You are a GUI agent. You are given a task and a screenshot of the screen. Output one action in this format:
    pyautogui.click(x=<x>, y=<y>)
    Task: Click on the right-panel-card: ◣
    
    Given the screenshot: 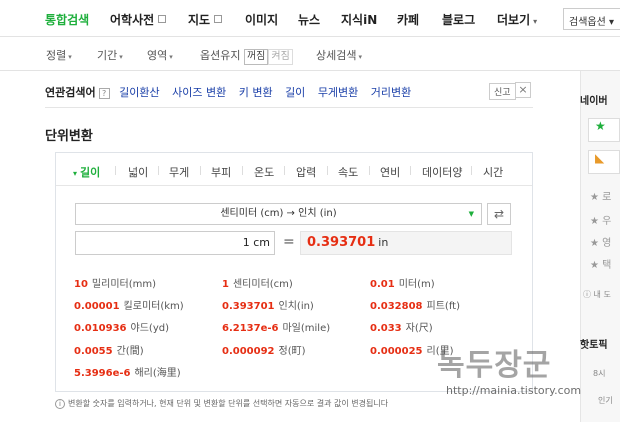 What is the action you would take?
    pyautogui.click(x=604, y=162)
    